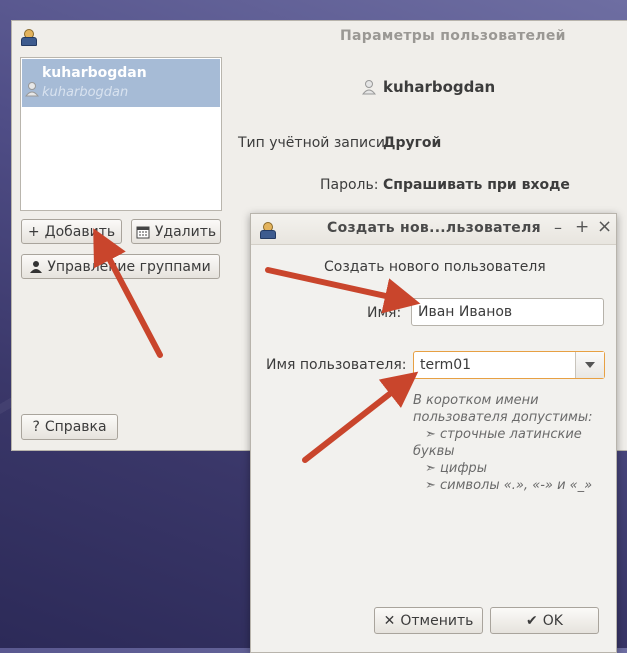 This screenshot has height=653, width=627. Describe the element at coordinates (267, 230) in the screenshot. I see `dialog-app-icon` at that location.